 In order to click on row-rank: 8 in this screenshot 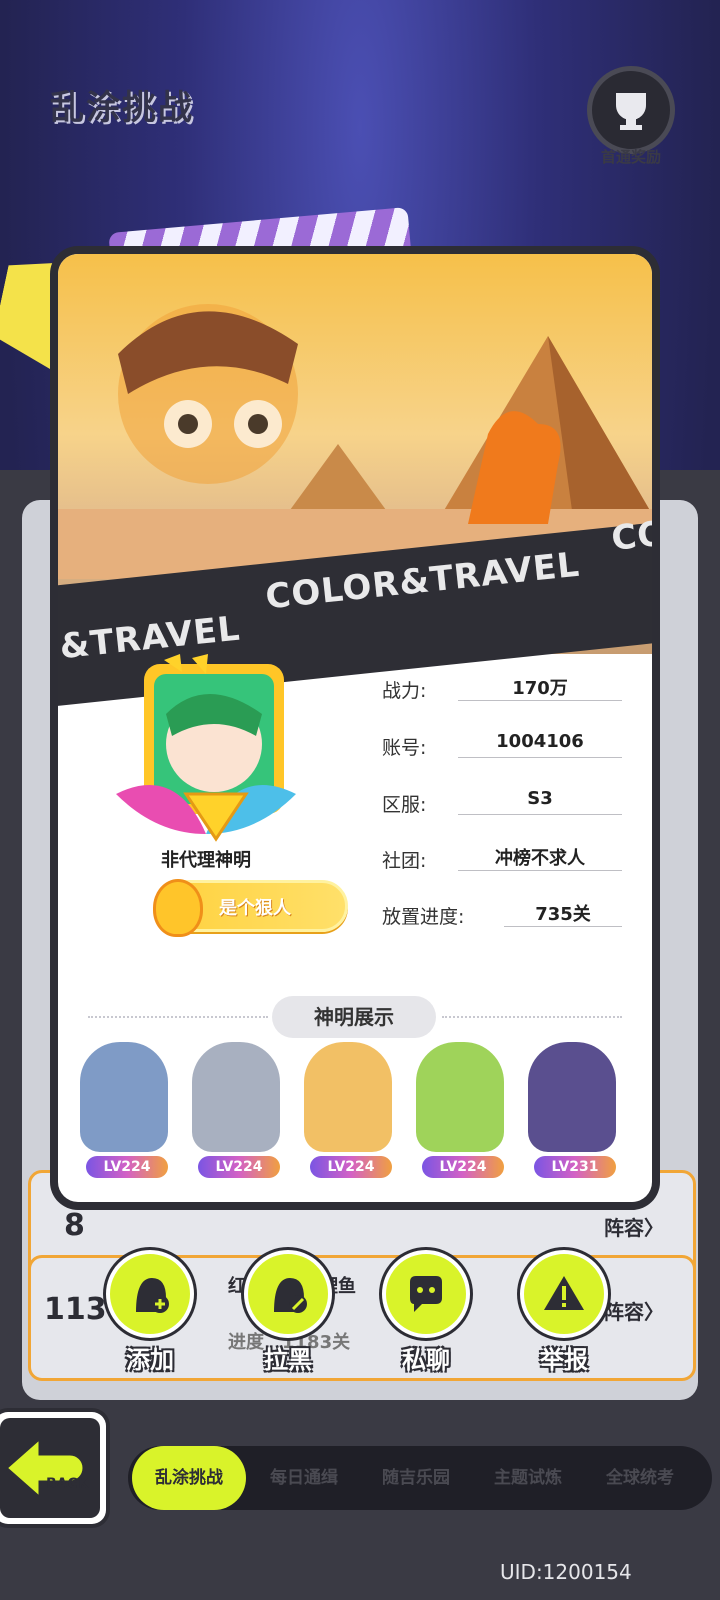, I will do `click(74, 1225)`.